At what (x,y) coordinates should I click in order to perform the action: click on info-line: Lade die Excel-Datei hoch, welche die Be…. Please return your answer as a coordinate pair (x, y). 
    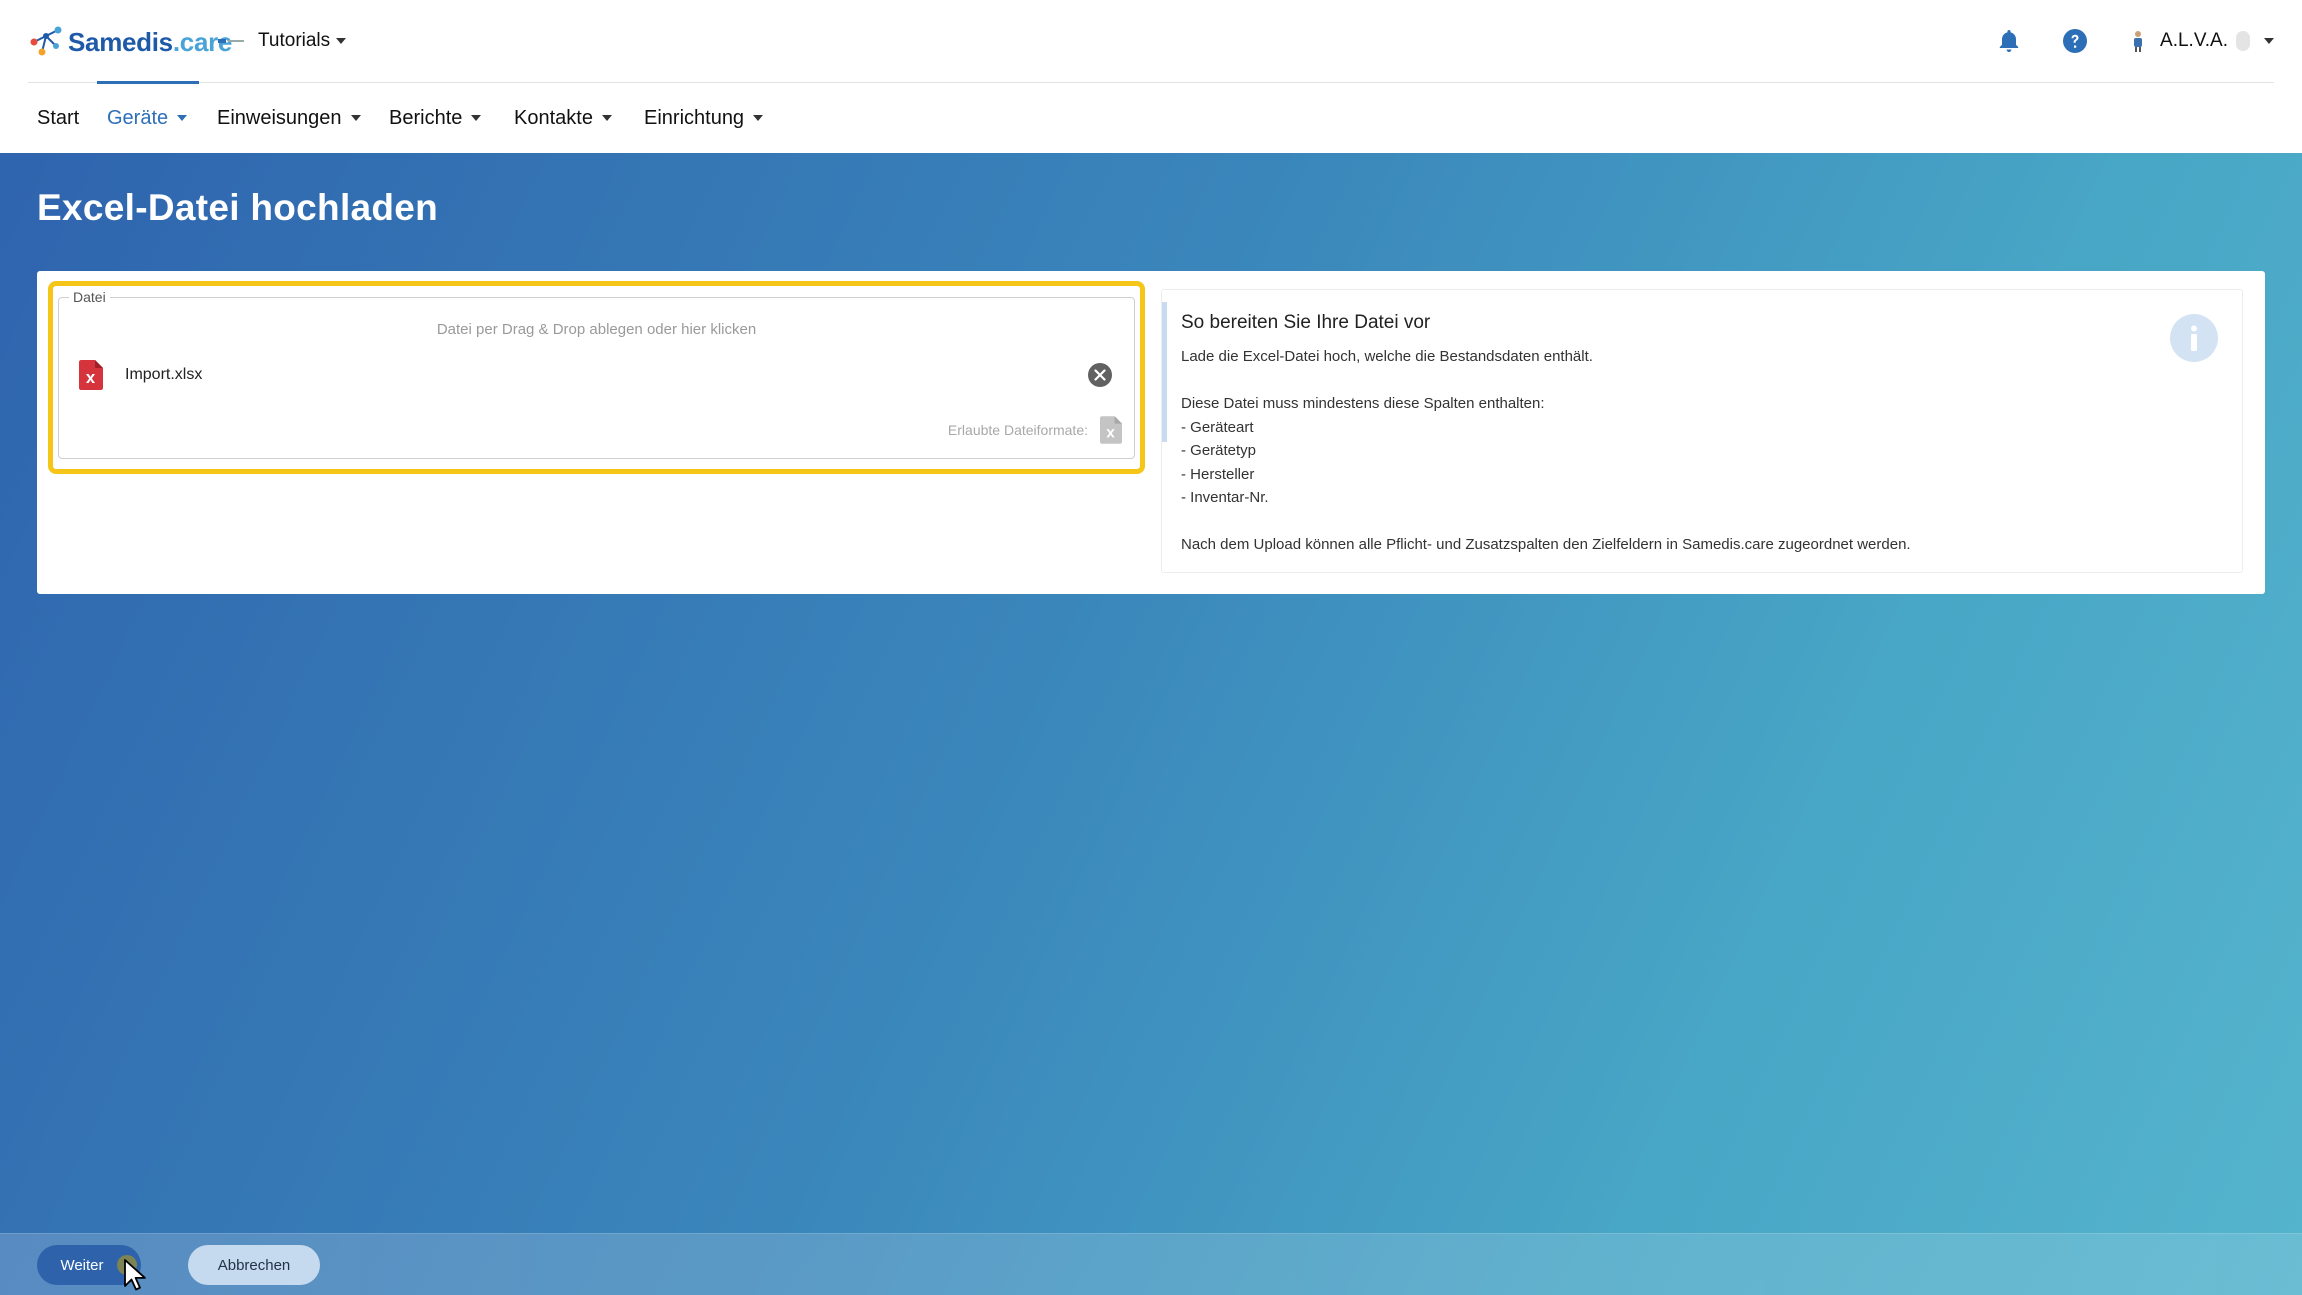
    Looking at the image, I should click on (1387, 356).